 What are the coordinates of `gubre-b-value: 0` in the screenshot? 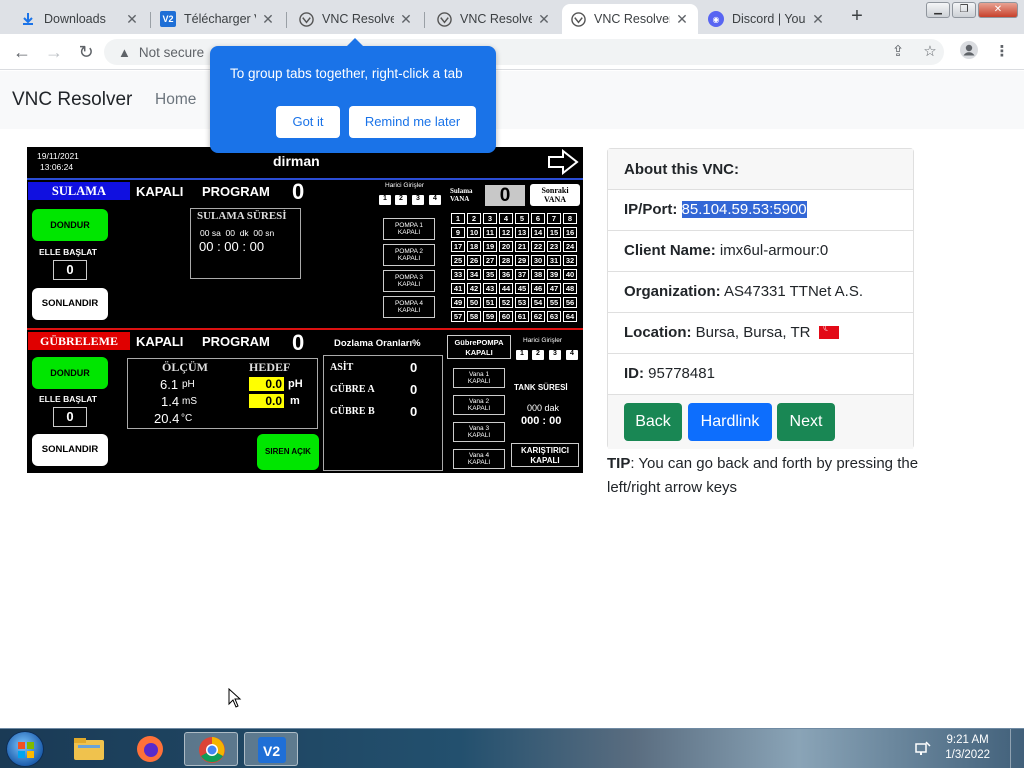 It's located at (414, 411).